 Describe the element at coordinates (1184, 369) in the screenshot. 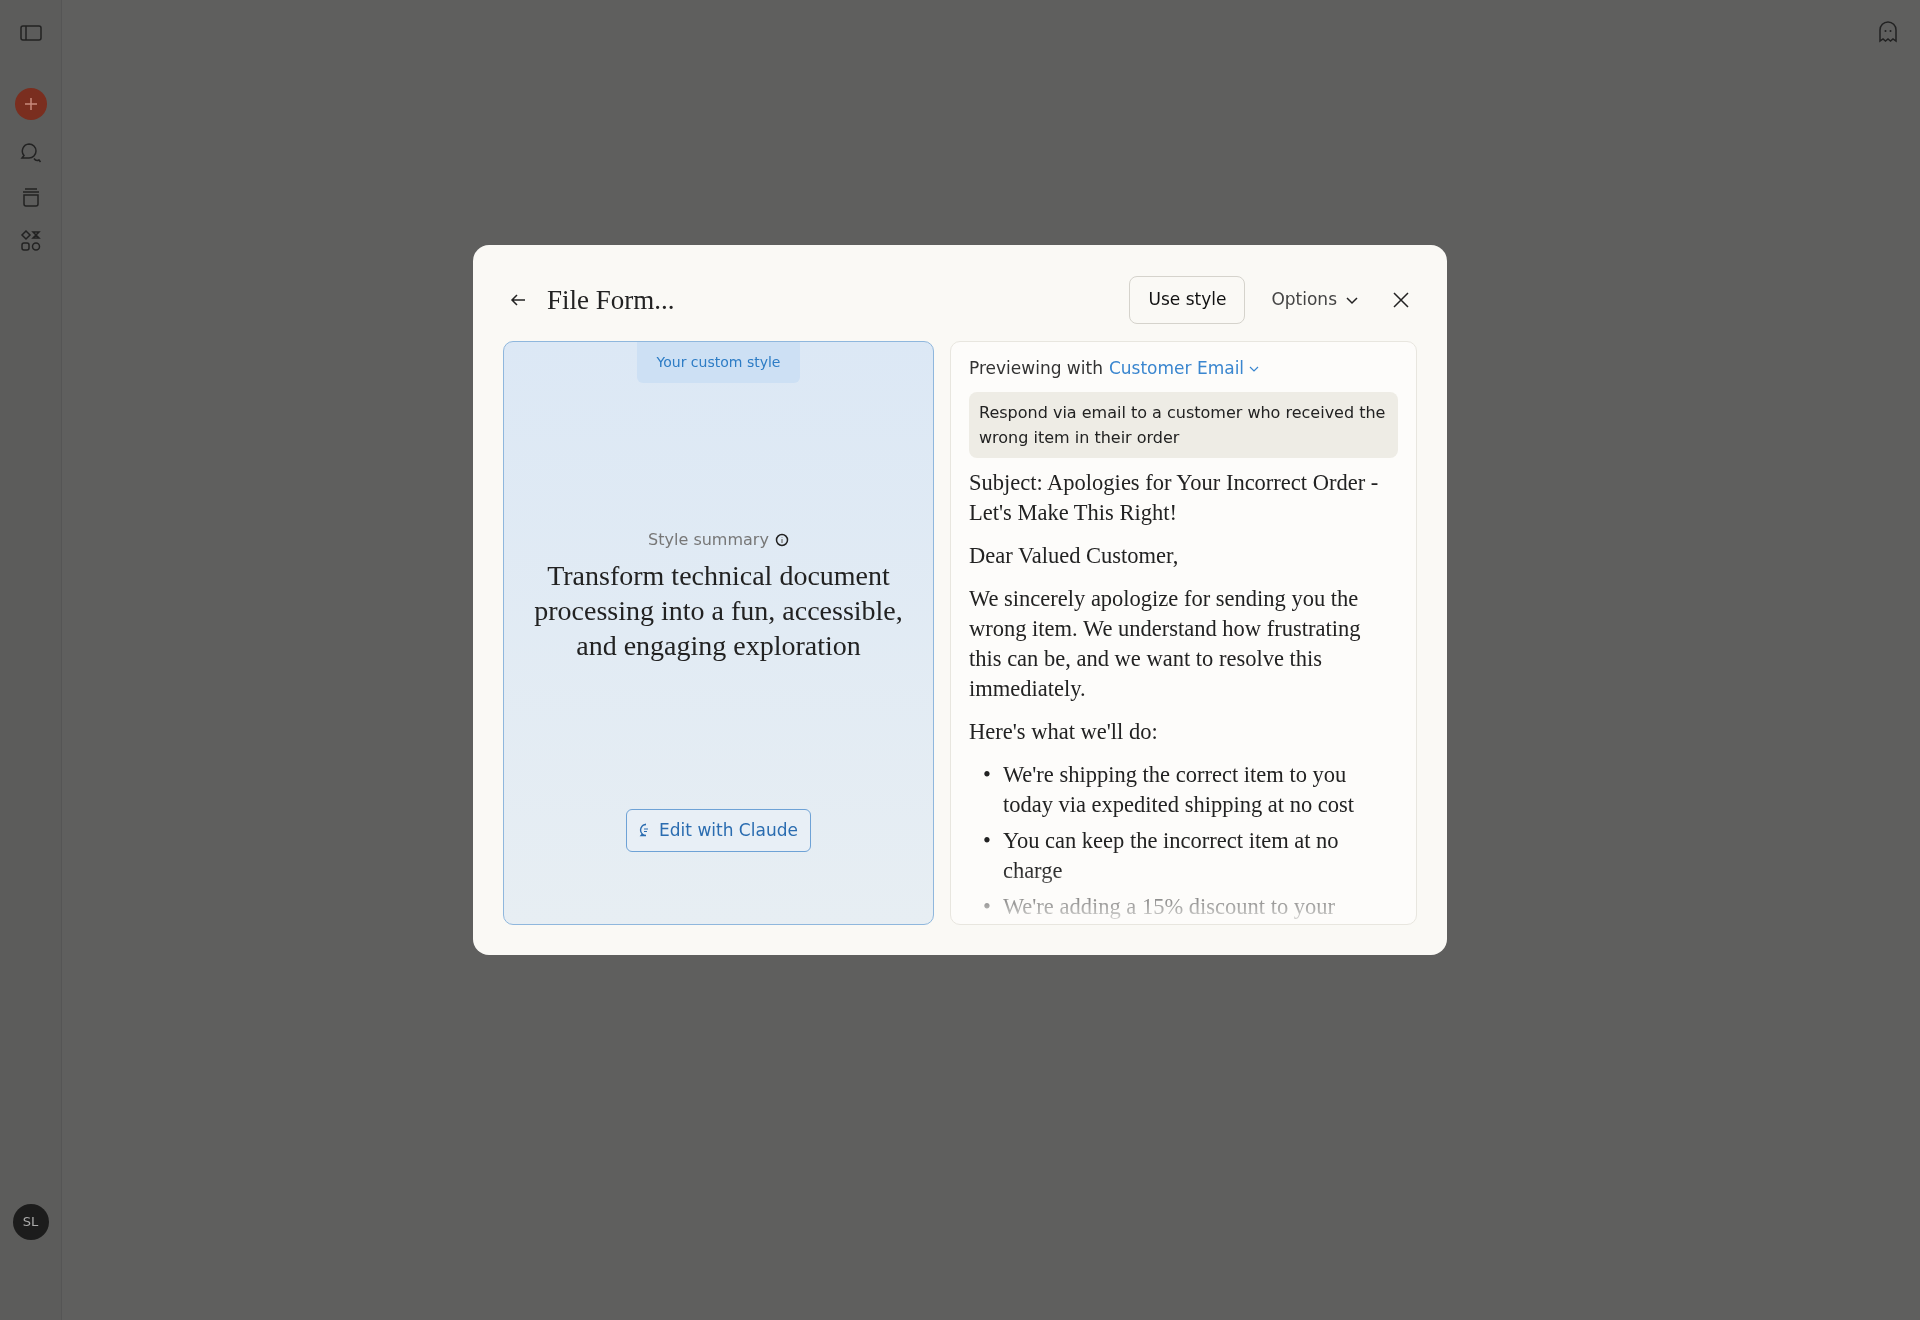

I see `preview-selector: Customer Email` at that location.